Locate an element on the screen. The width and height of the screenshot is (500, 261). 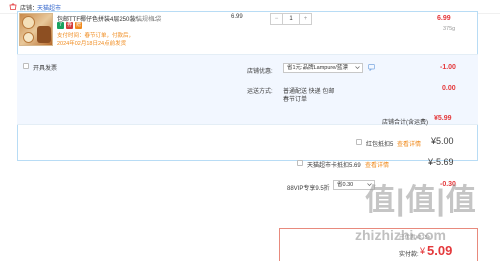
quantity-stepper: − 1 + is located at coordinates (291, 19).